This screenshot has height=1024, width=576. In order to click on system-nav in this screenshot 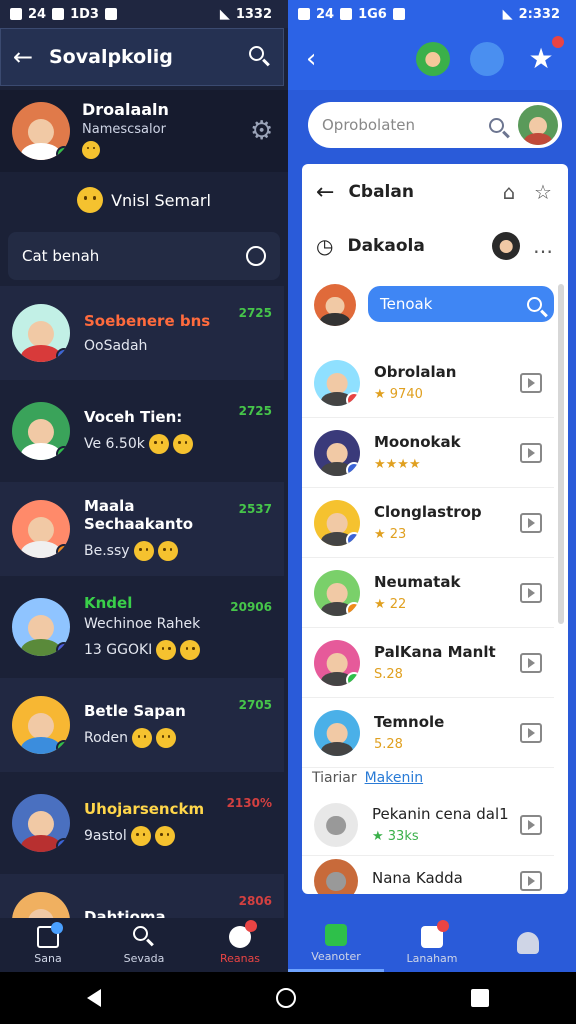, I will do `click(288, 998)`.